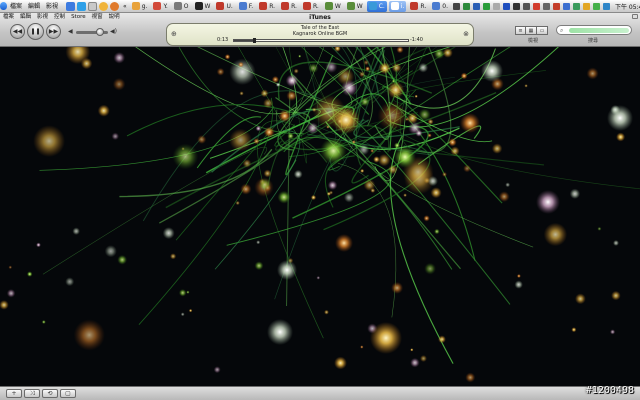 This screenshot has width=640, height=400. What do you see at coordinates (344, 243) in the screenshot?
I see `visualizer-glow-orb` at bounding box center [344, 243].